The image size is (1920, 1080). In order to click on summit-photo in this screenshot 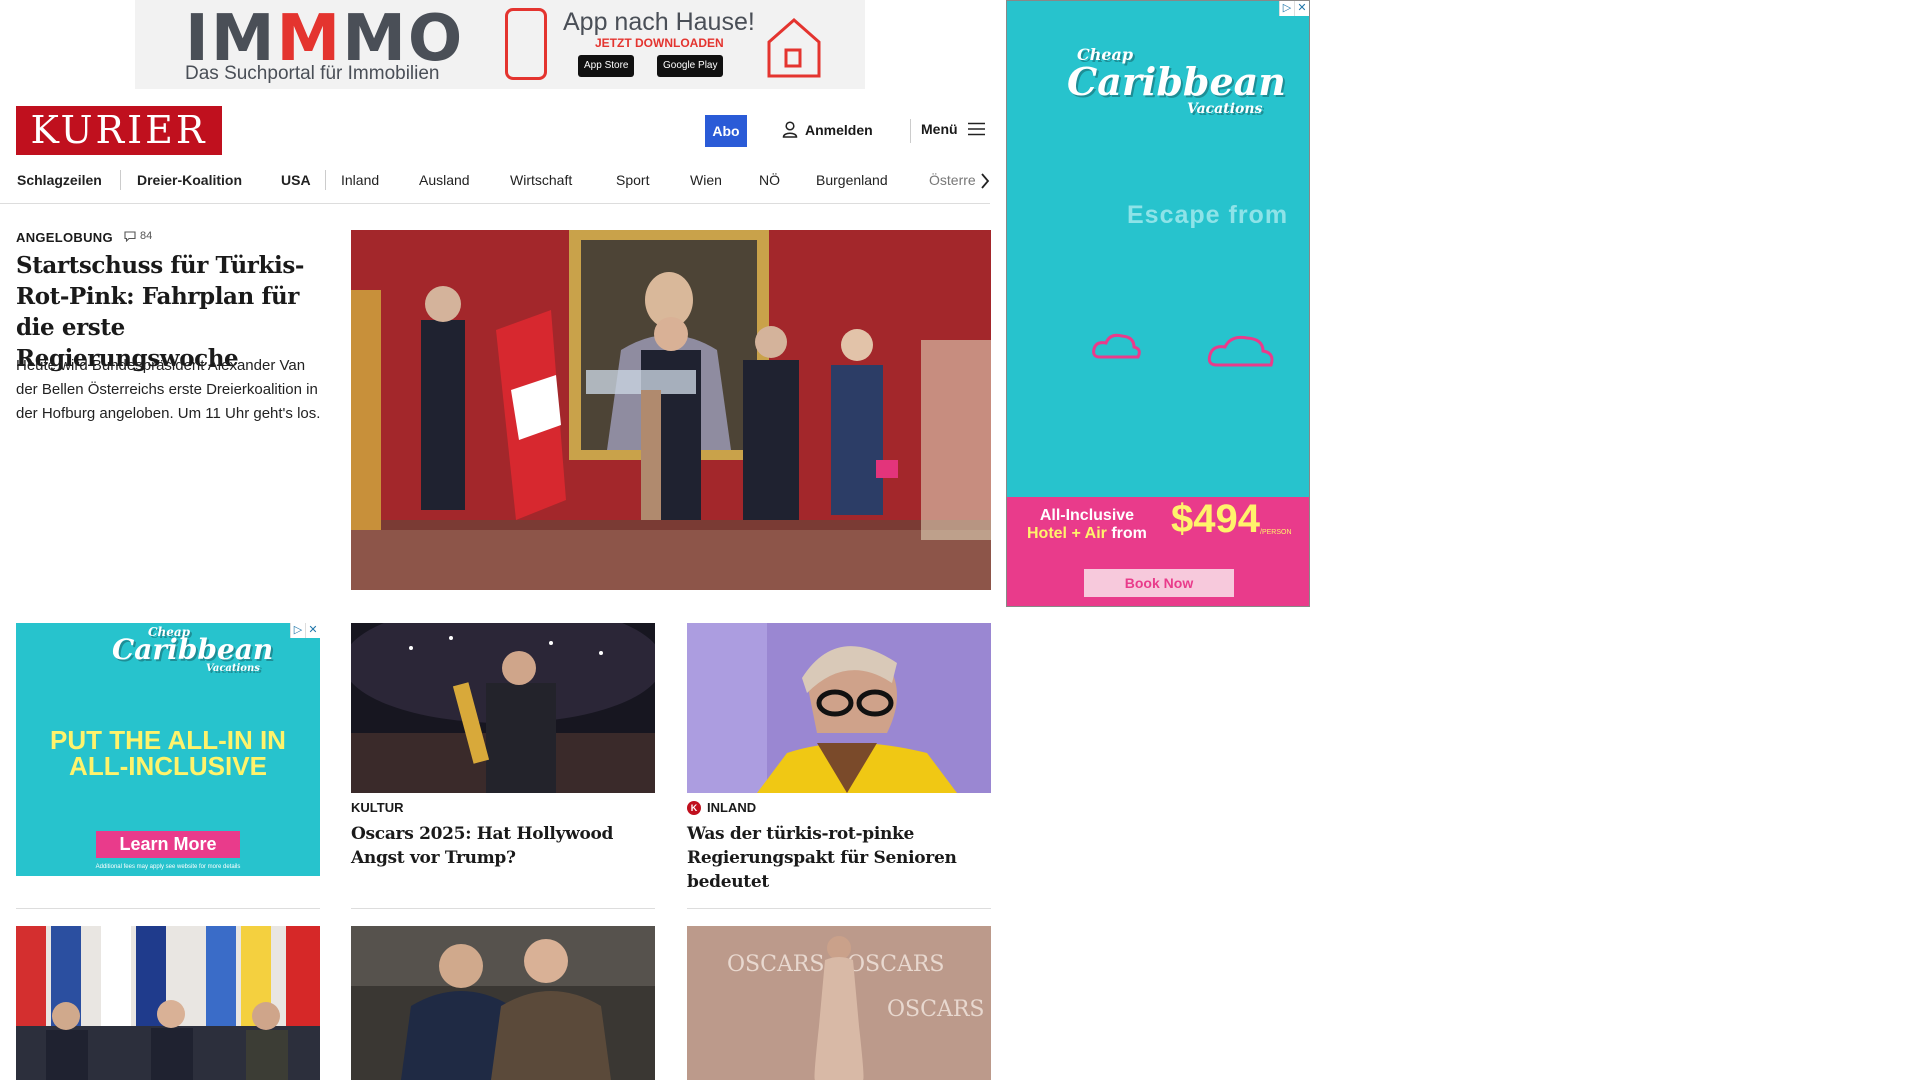, I will do `click(168, 1003)`.